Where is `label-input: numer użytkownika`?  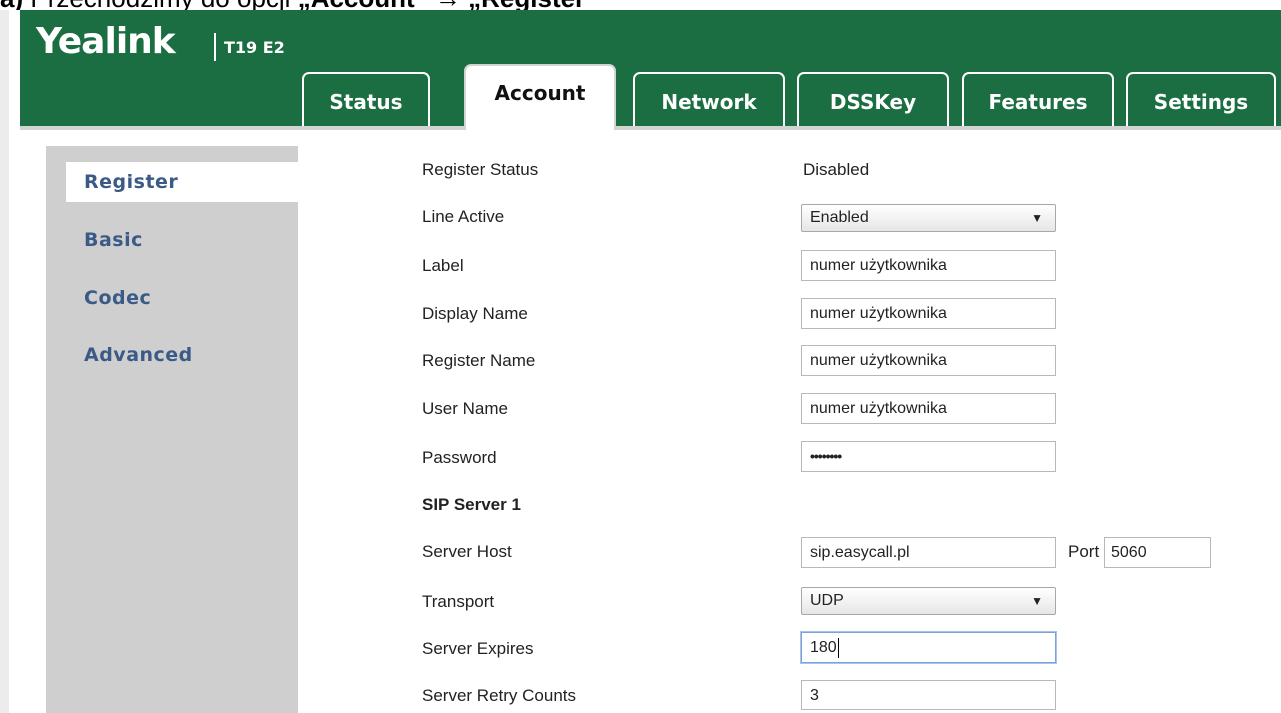
label-input: numer użytkownika is located at coordinates (928, 265).